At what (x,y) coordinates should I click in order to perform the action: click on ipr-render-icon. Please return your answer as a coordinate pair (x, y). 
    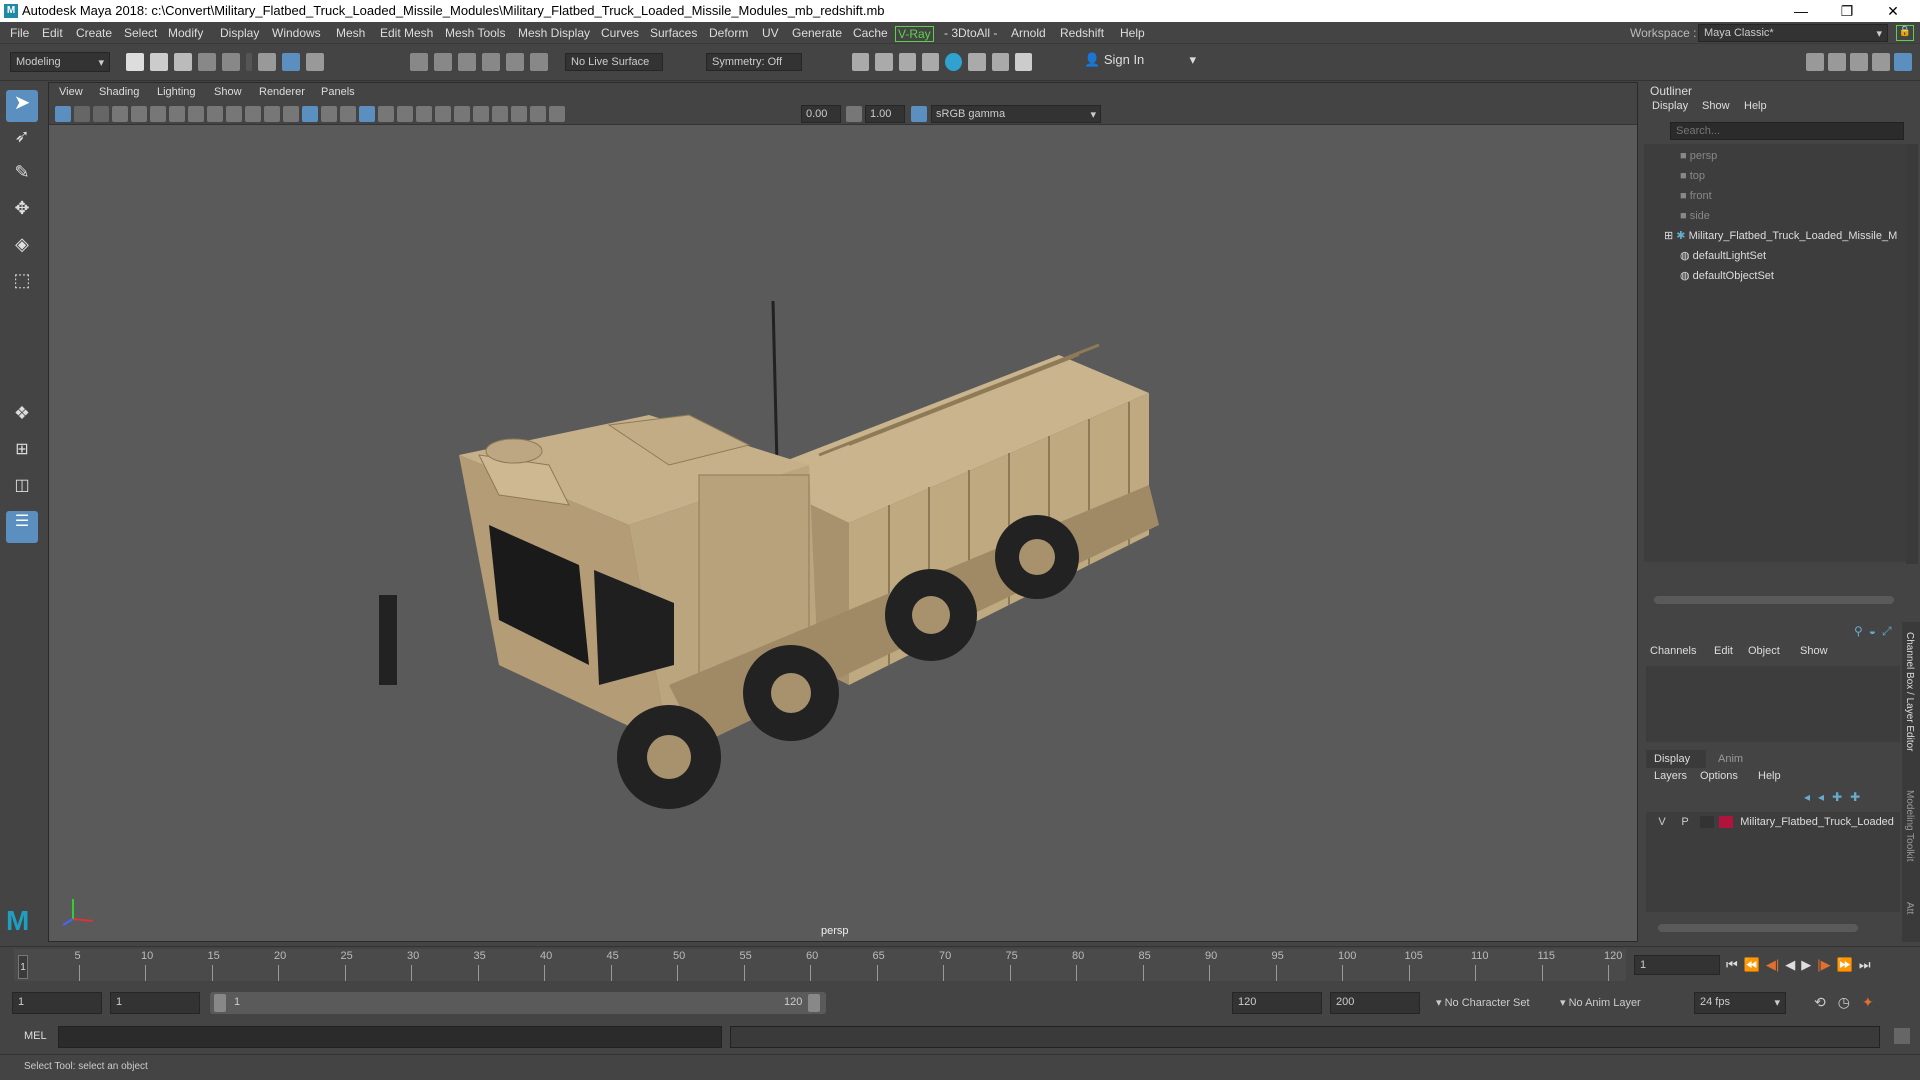
    Looking at the image, I should click on (930, 62).